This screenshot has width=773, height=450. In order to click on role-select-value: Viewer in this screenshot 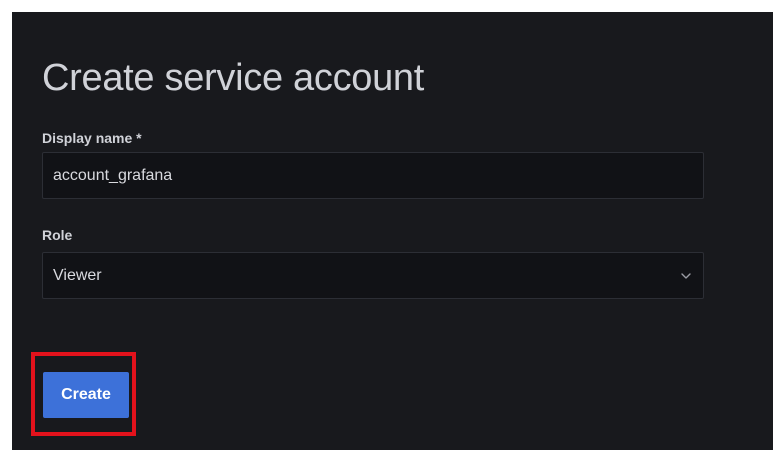, I will do `click(77, 275)`.